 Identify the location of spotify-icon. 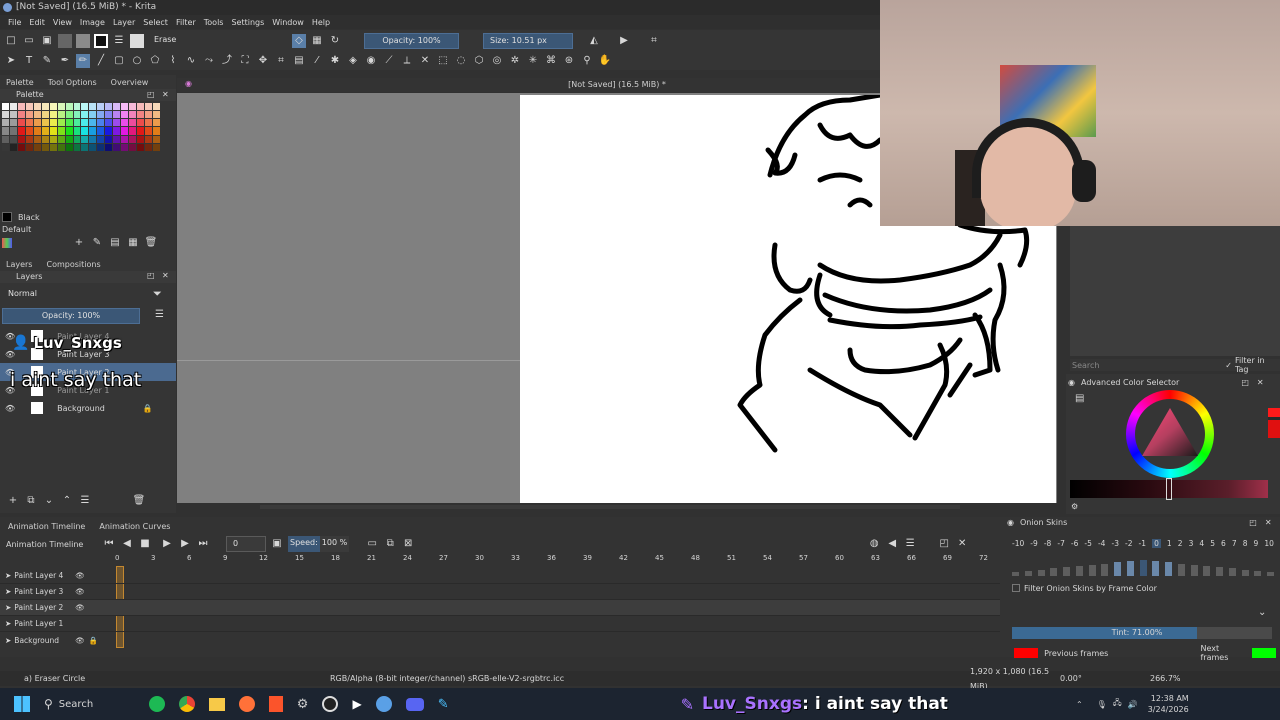
(156, 704).